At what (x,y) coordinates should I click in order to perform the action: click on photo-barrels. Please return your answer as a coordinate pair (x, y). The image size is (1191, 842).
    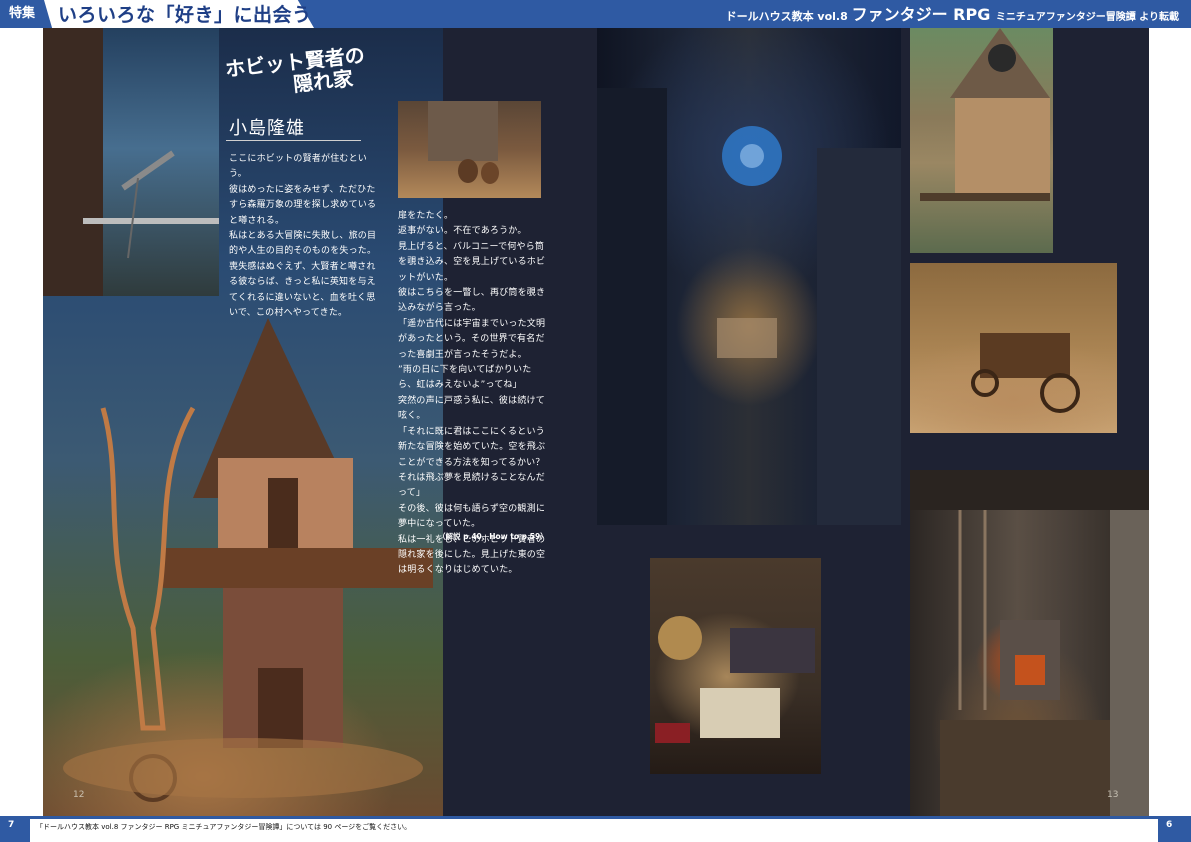
    Looking at the image, I should click on (469, 149).